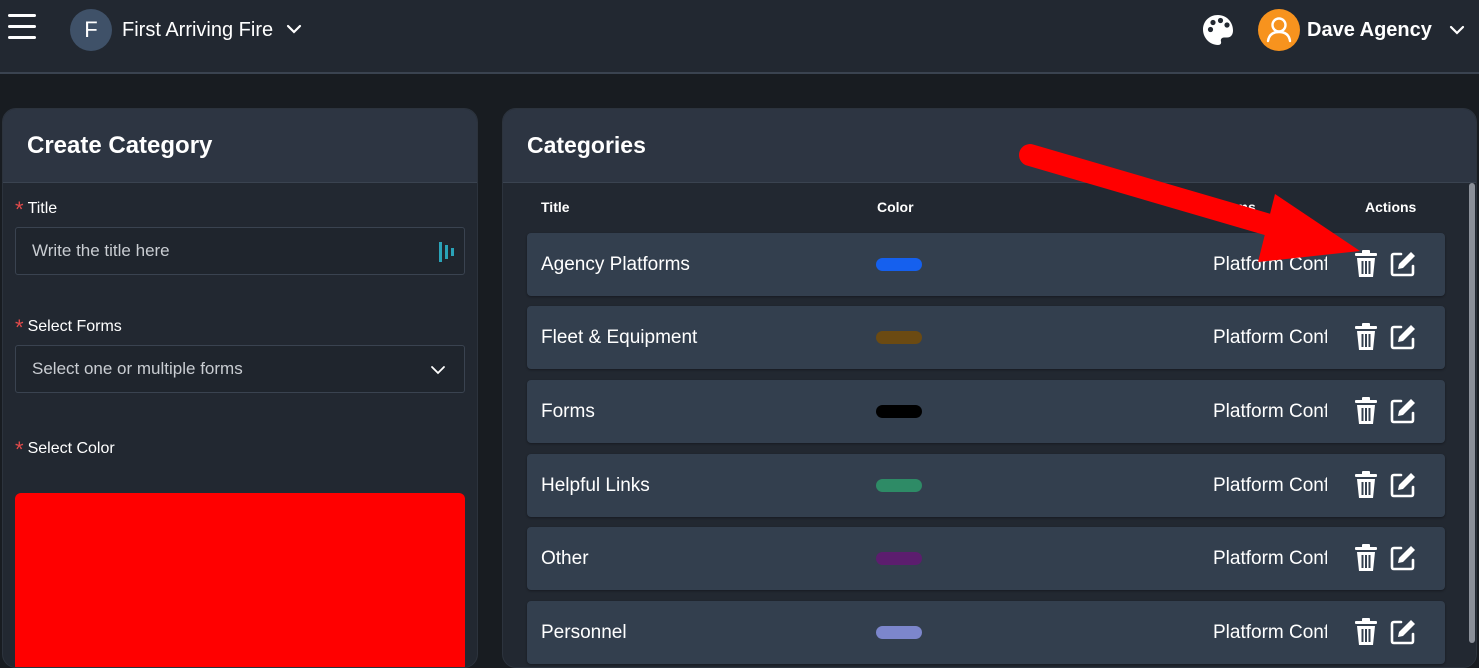 The width and height of the screenshot is (1479, 668). What do you see at coordinates (22, 28) in the screenshot?
I see `hamburger-menu-icon` at bounding box center [22, 28].